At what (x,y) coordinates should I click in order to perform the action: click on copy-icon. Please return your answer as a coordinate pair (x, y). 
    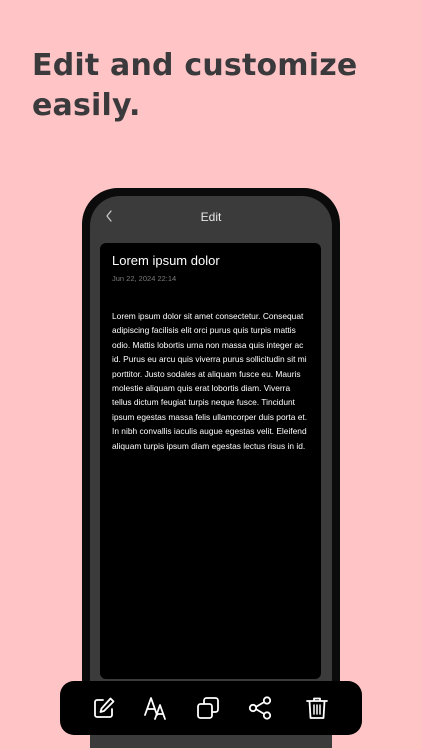
    Looking at the image, I should click on (208, 708).